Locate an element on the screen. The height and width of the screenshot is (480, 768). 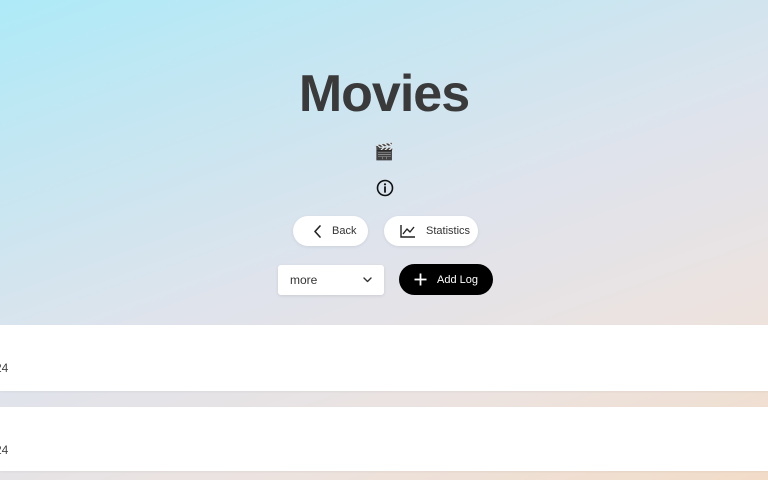
chevron-down-icon is located at coordinates (367, 280).